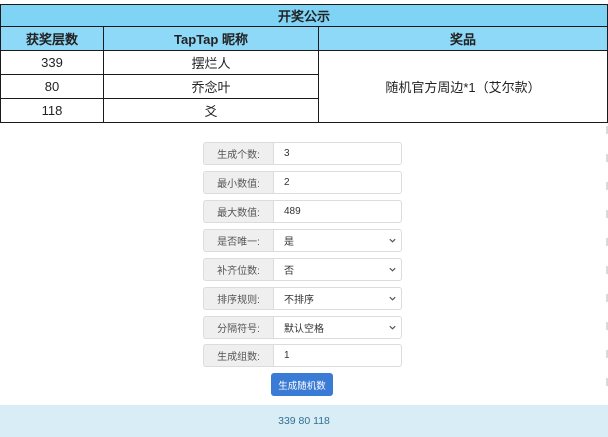 This screenshot has height=437, width=608. Describe the element at coordinates (238, 355) in the screenshot. I see `groups-label: 生成组数:` at that location.